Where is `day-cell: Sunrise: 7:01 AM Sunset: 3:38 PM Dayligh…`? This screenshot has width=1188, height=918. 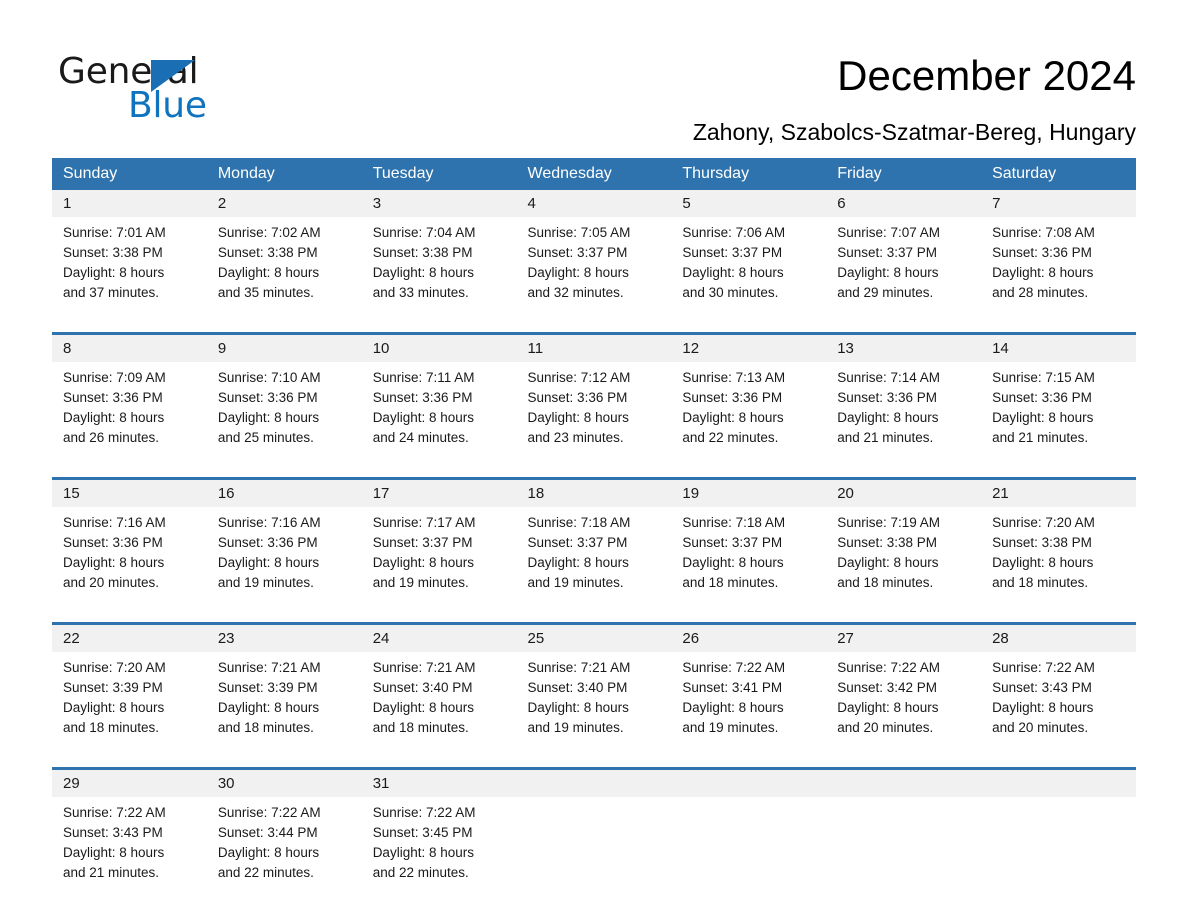
day-cell: Sunrise: 7:01 AM Sunset: 3:38 PM Dayligh… is located at coordinates (129, 268).